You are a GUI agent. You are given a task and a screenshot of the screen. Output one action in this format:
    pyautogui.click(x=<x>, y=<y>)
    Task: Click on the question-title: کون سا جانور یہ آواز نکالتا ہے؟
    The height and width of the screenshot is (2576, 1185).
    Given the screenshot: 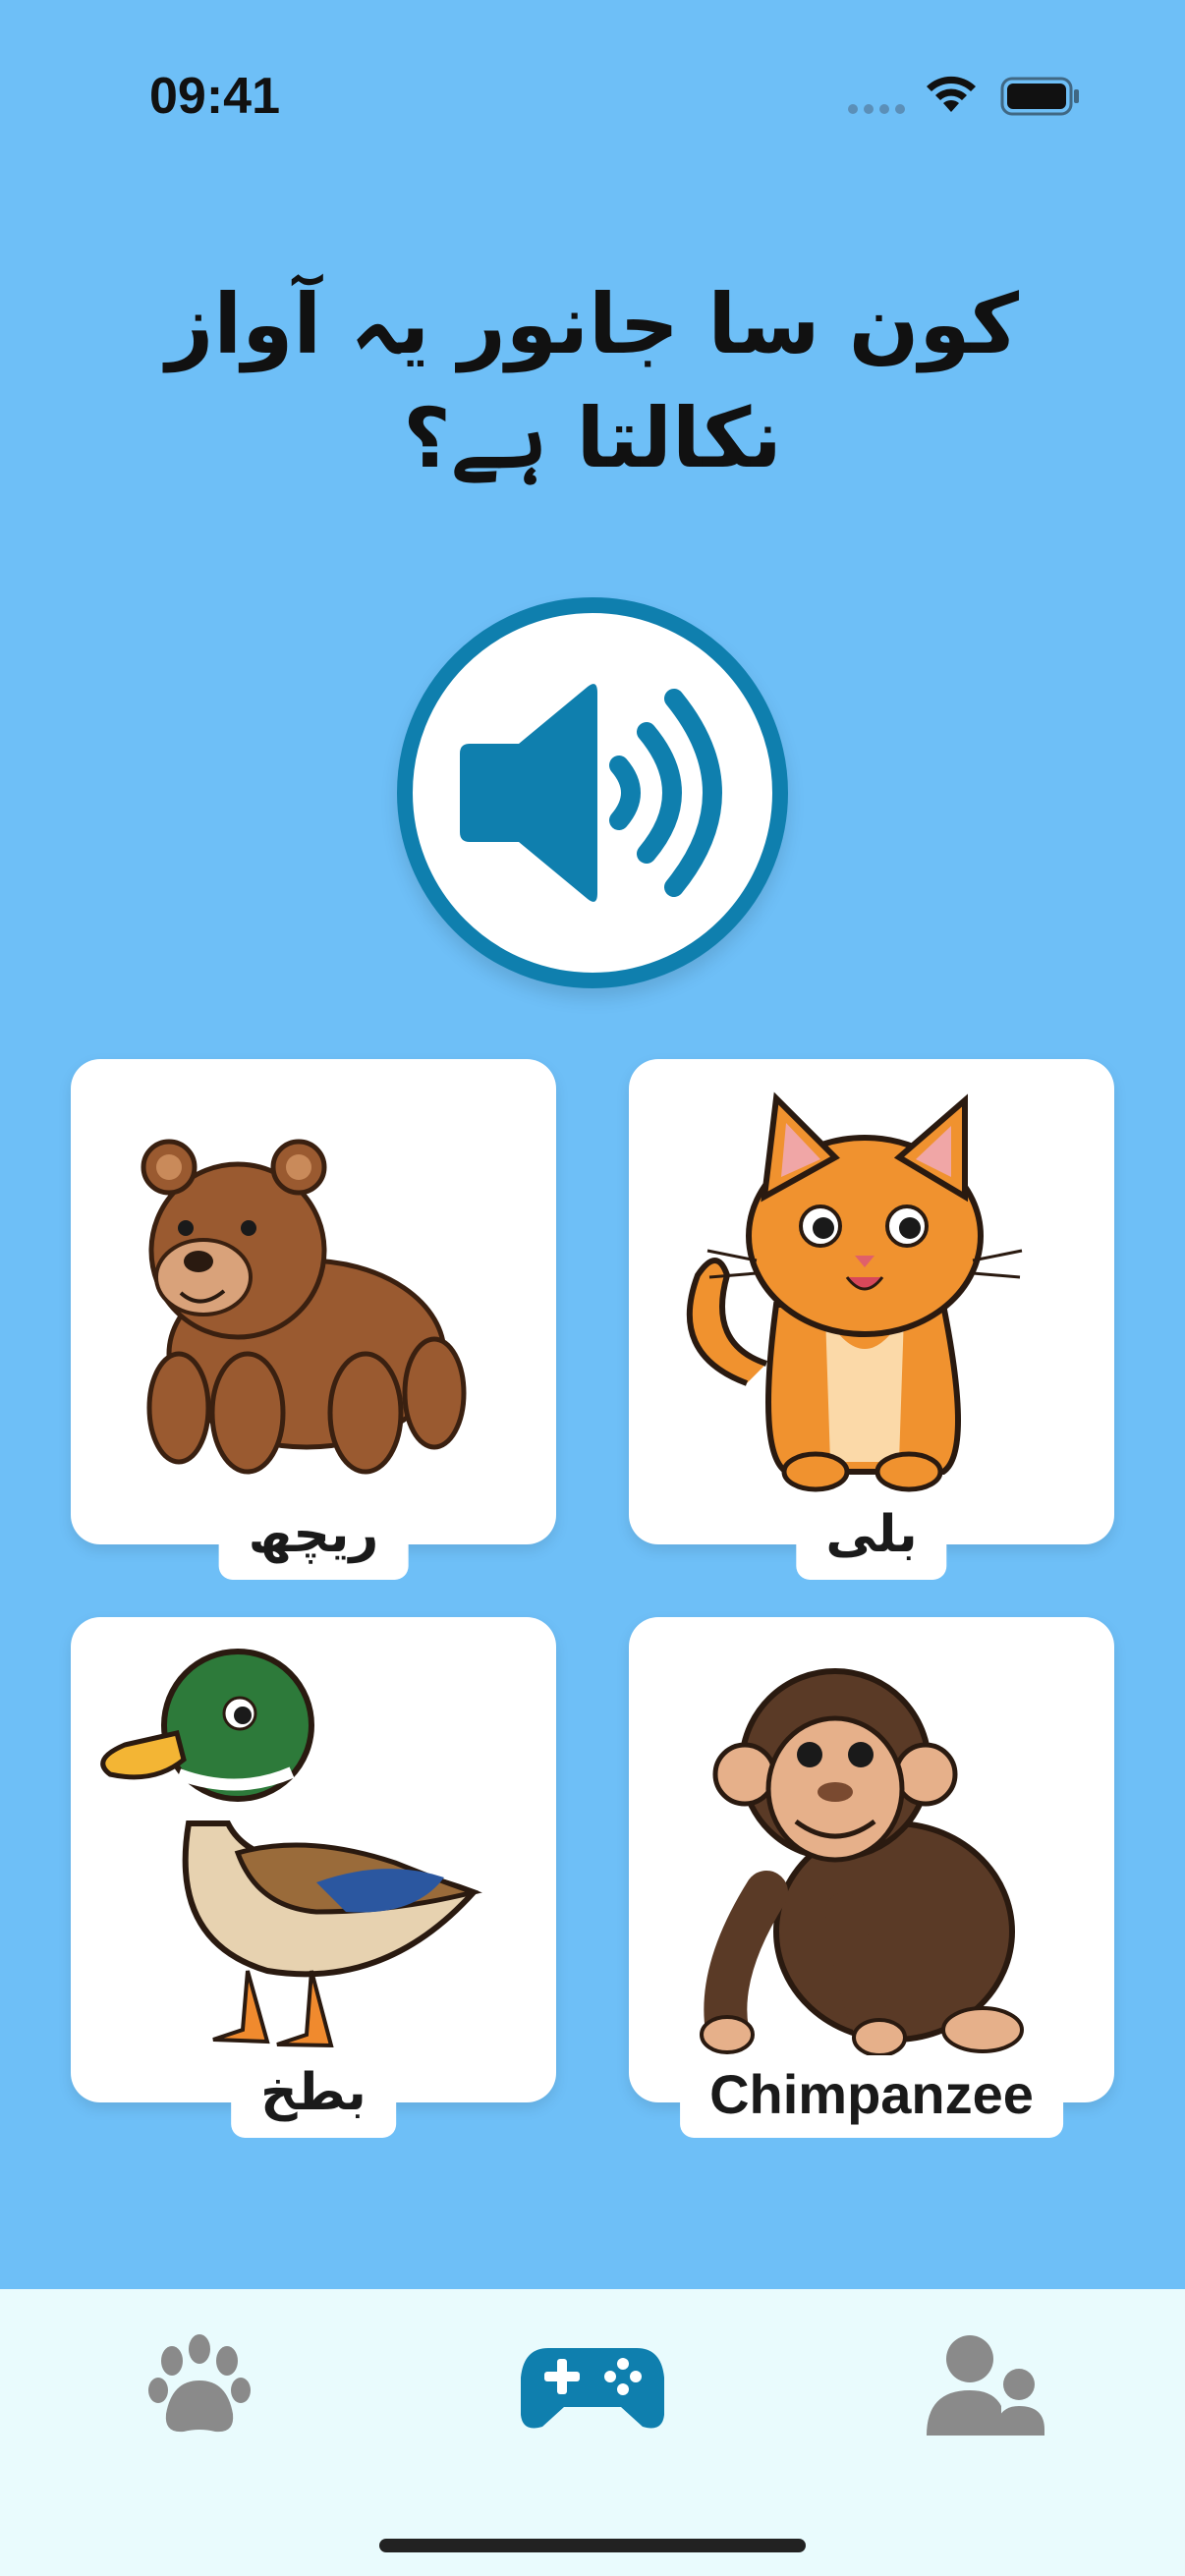 What is the action you would take?
    pyautogui.click(x=592, y=381)
    